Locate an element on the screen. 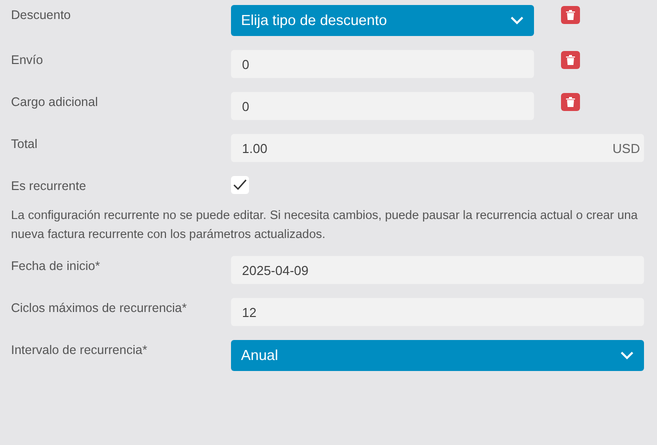 The width and height of the screenshot is (657, 445). dropdown: Anual is located at coordinates (437, 355).